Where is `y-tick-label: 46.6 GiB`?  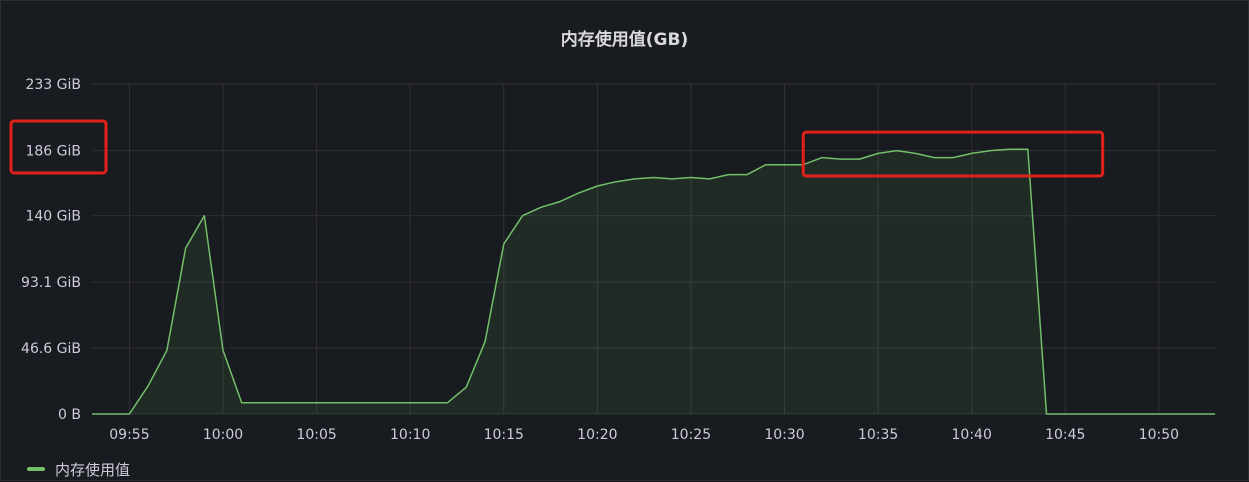 y-tick-label: 46.6 GiB is located at coordinates (51, 349).